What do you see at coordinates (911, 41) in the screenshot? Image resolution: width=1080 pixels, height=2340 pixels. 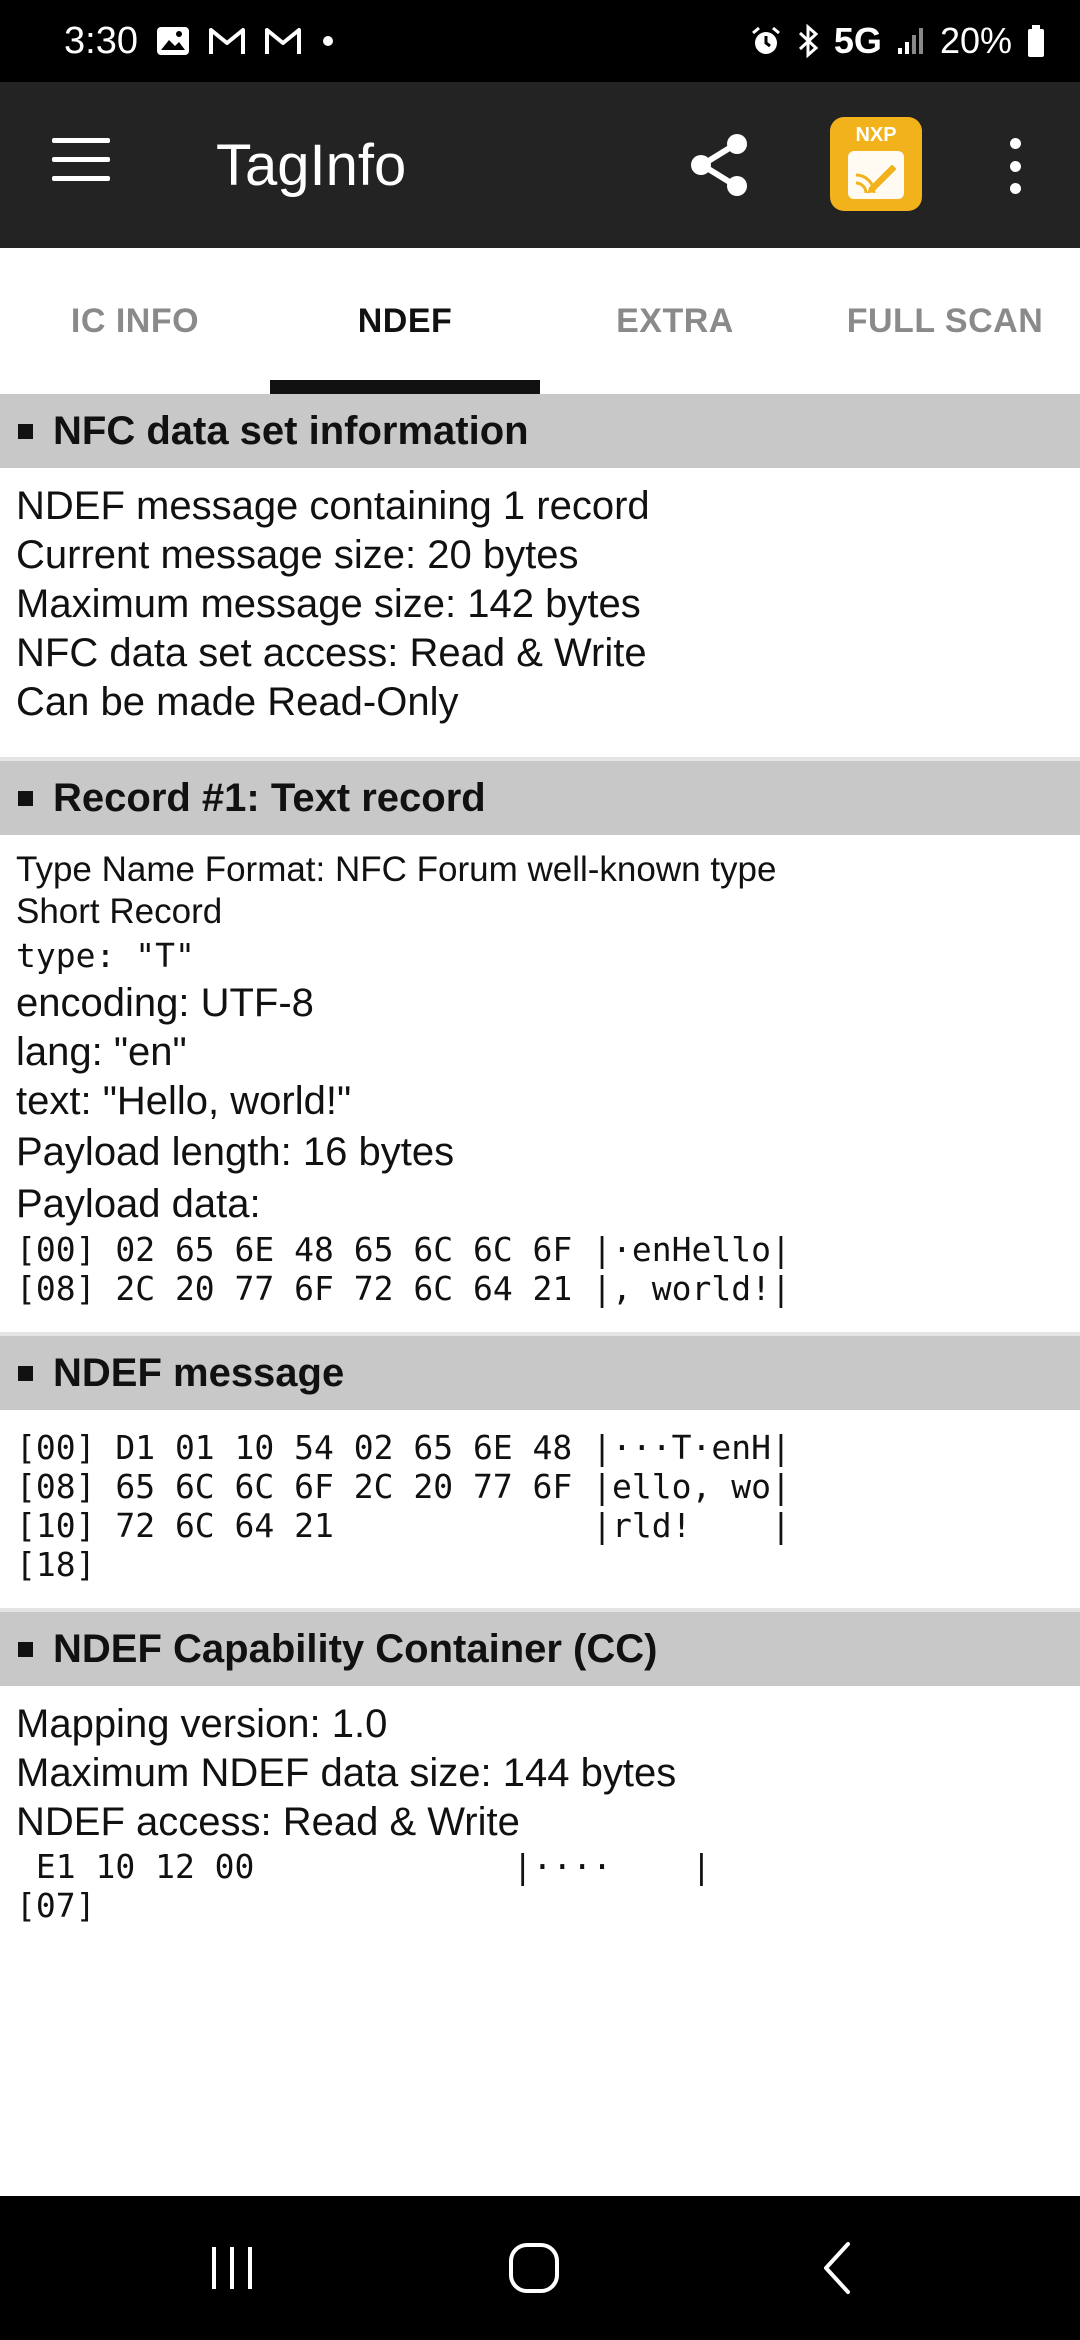 I see `signal-icon` at bounding box center [911, 41].